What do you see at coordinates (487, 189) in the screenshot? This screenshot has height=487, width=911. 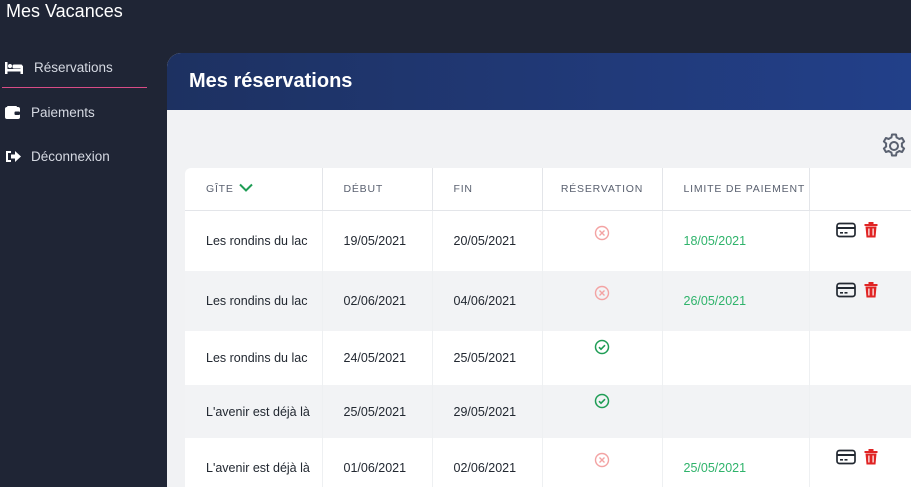 I see `column-header-fin: Fin` at bounding box center [487, 189].